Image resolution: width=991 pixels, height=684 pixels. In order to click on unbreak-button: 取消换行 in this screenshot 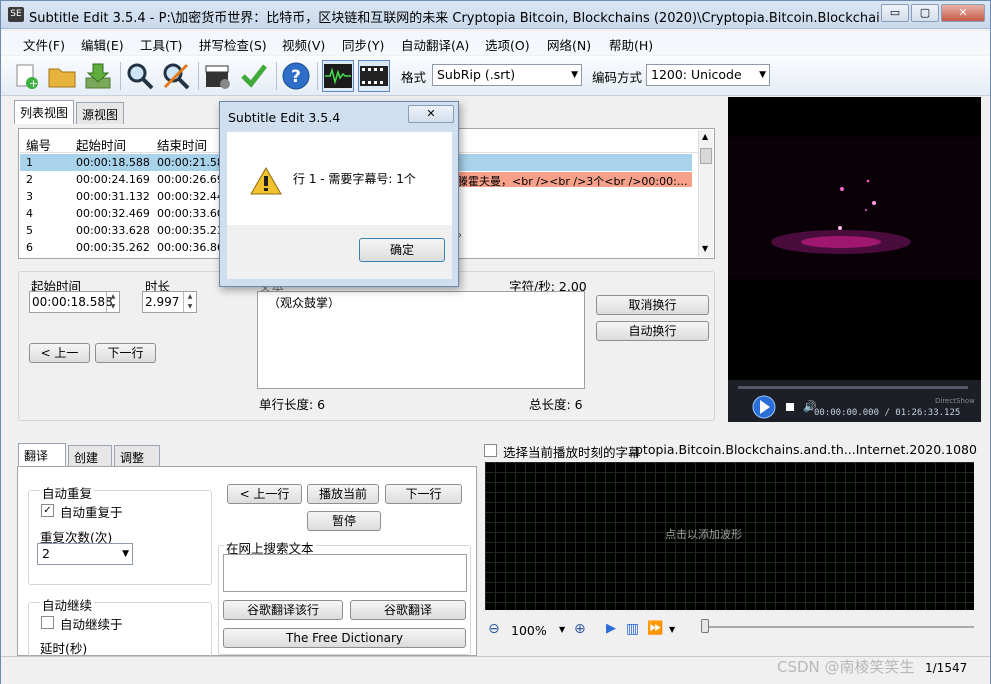, I will do `click(652, 305)`.